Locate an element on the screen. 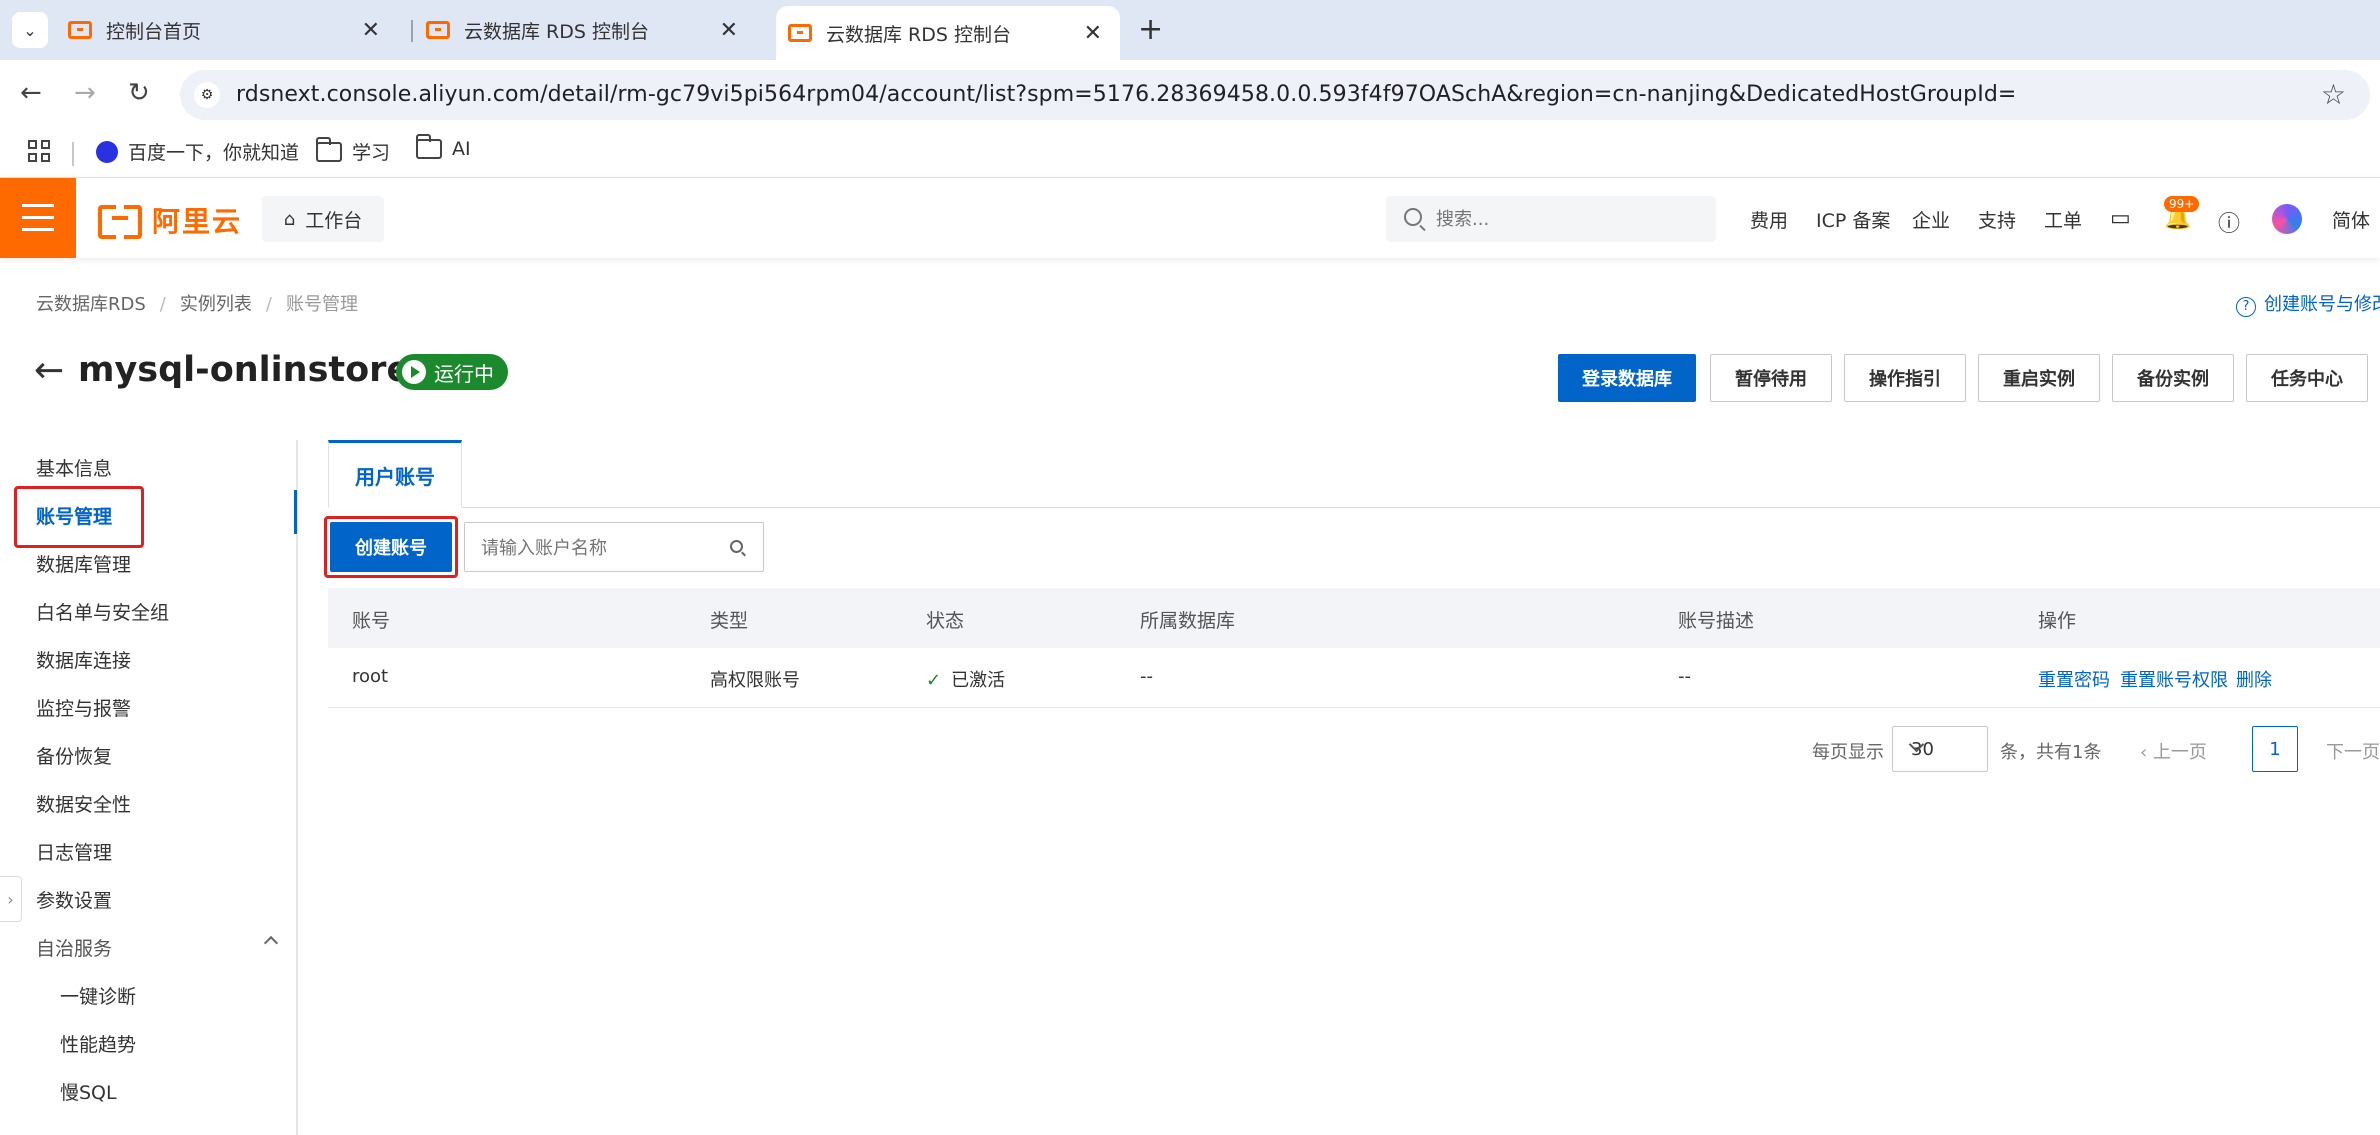  search-icon is located at coordinates (736, 546).